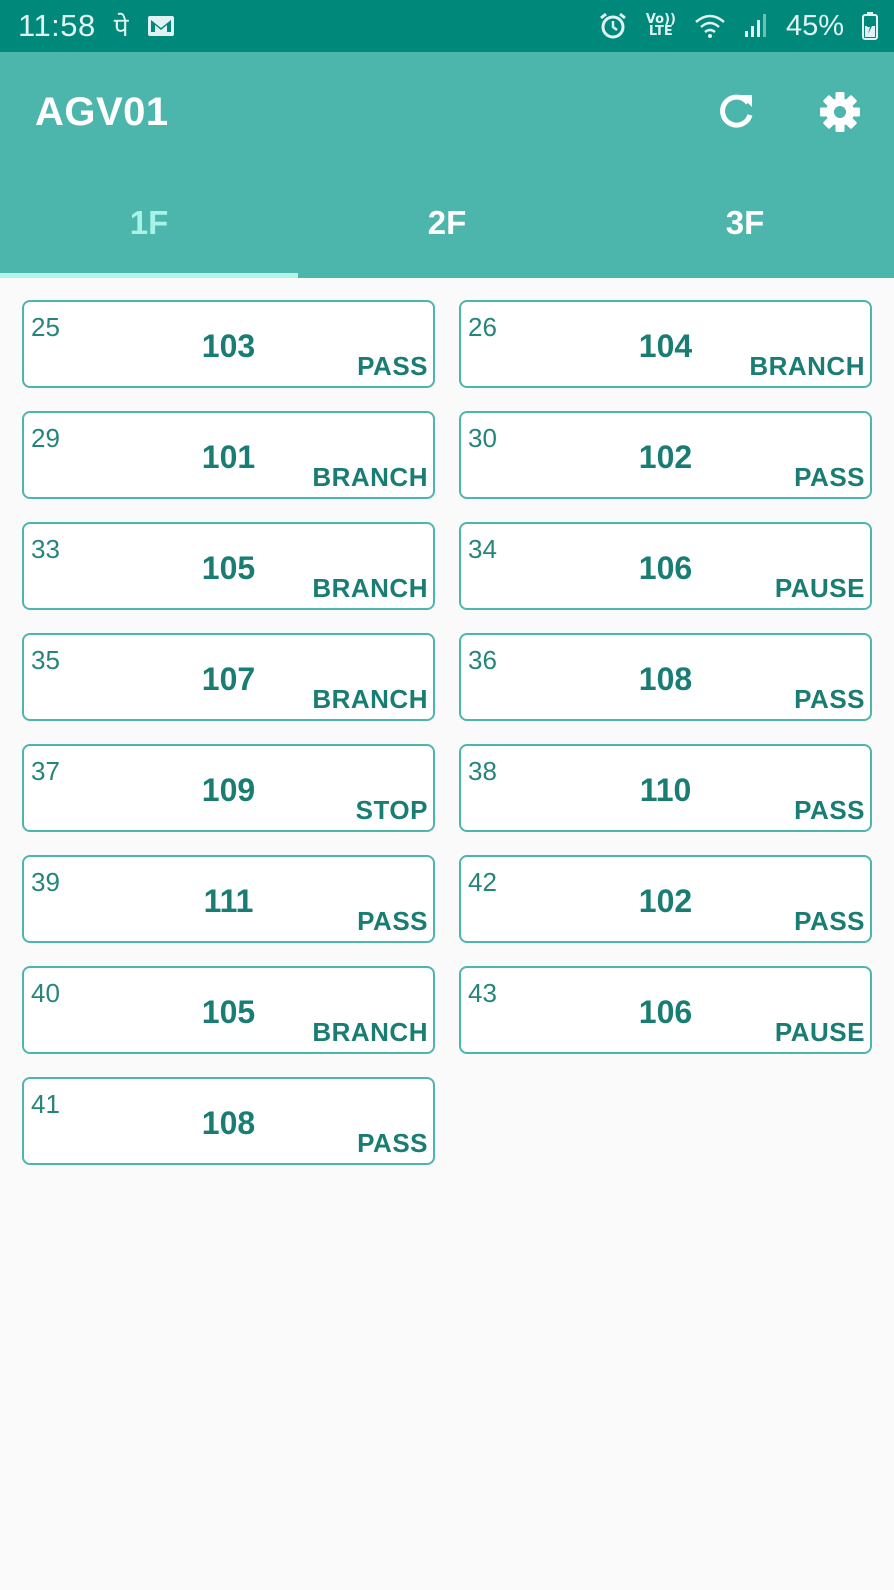 This screenshot has width=894, height=1590. I want to click on station-card: 39 111 PASS, so click(228, 899).